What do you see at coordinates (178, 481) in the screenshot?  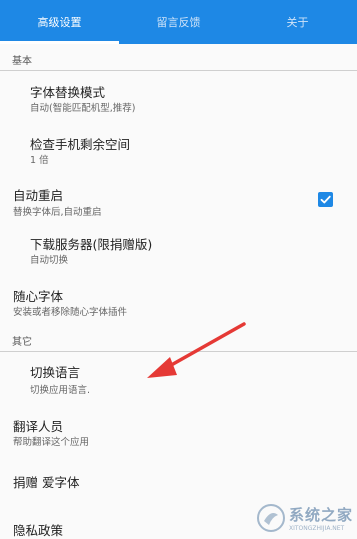 I see `donate-item: 捐赠 爱字体` at bounding box center [178, 481].